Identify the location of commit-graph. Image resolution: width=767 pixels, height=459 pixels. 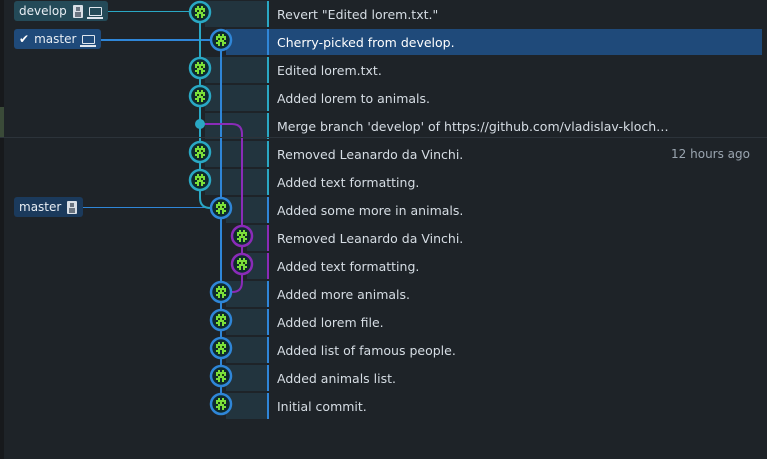
(221, 208).